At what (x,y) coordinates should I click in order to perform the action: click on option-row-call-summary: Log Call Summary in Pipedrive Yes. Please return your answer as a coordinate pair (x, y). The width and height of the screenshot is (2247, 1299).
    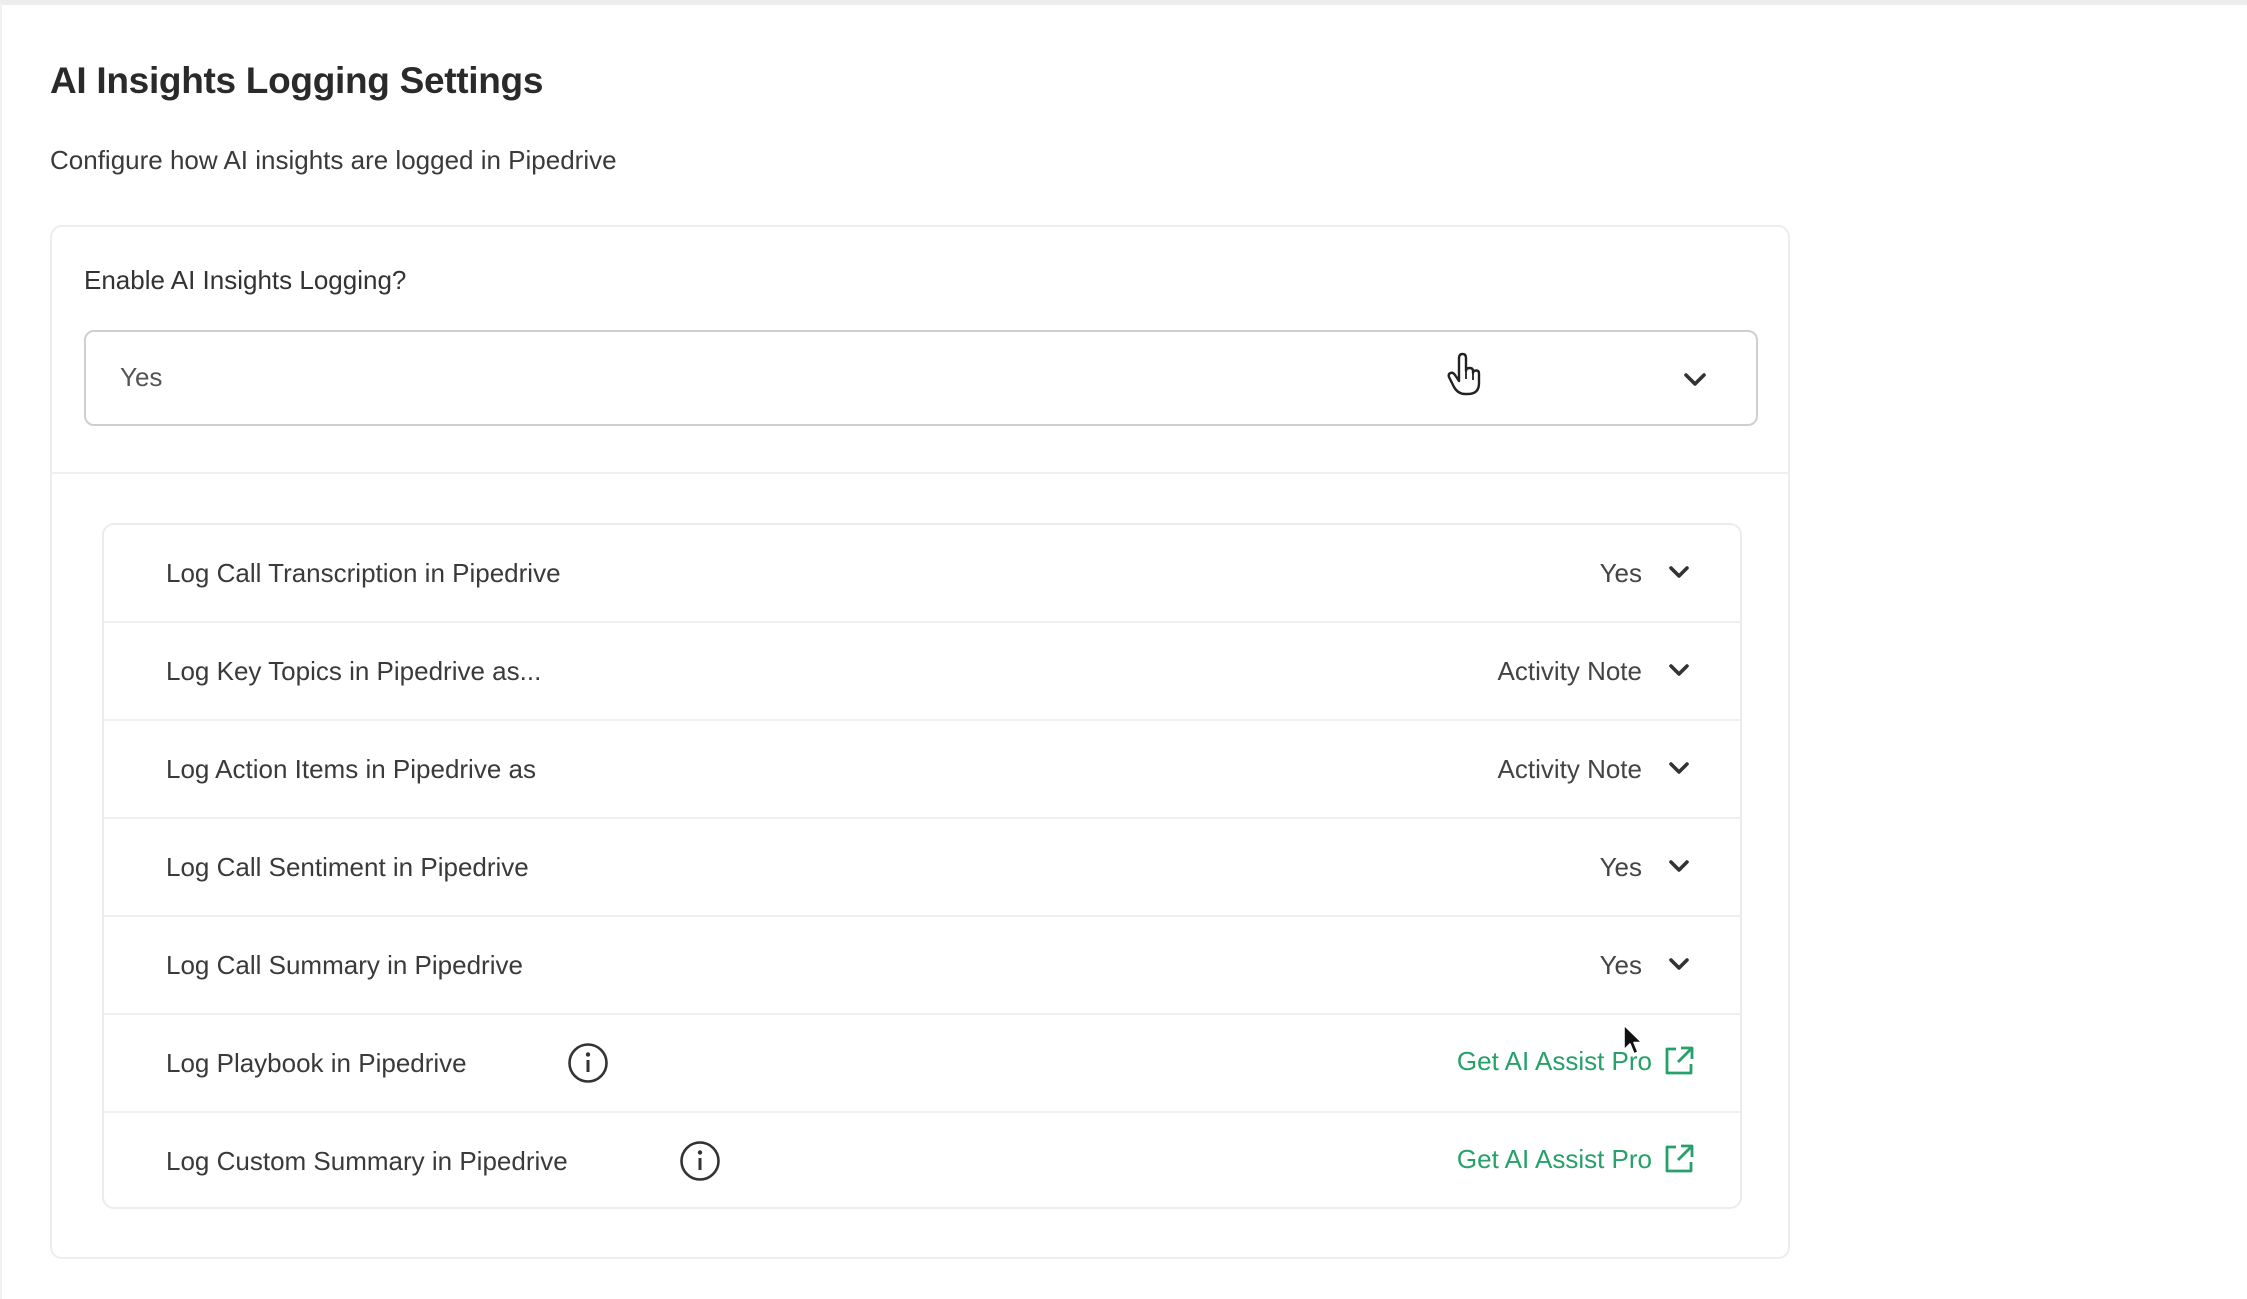
    Looking at the image, I should click on (922, 966).